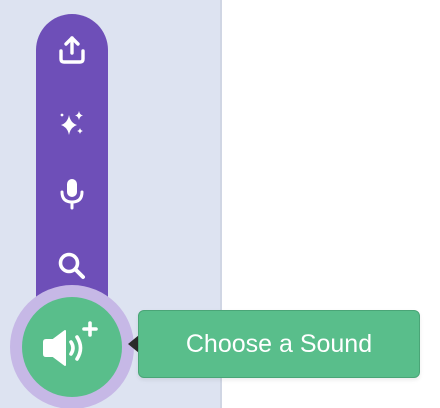  I want to click on microphone-icon, so click(72, 194).